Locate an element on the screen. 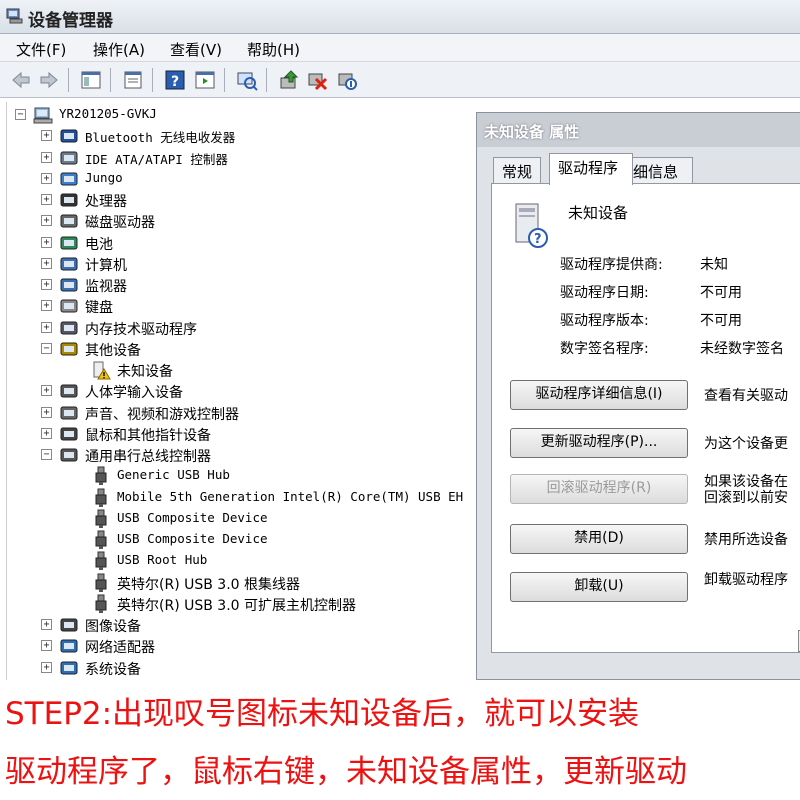 This screenshot has height=800, width=800. tree-item: + 磁盘驱动器 is located at coordinates (261, 220).